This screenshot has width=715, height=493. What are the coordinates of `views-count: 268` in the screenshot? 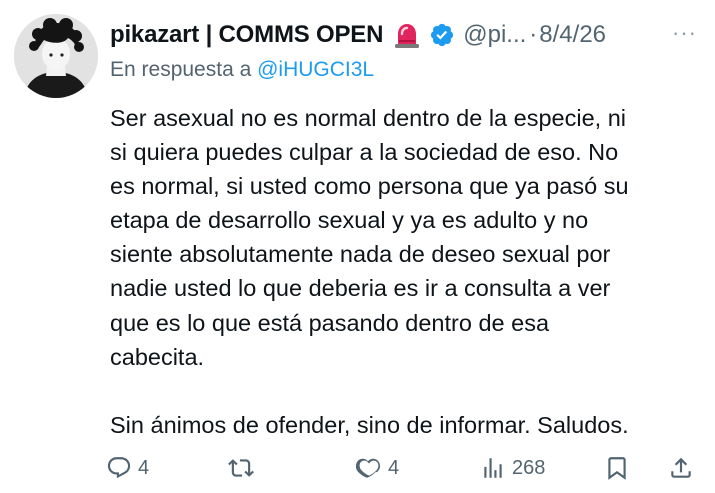 It's located at (529, 467).